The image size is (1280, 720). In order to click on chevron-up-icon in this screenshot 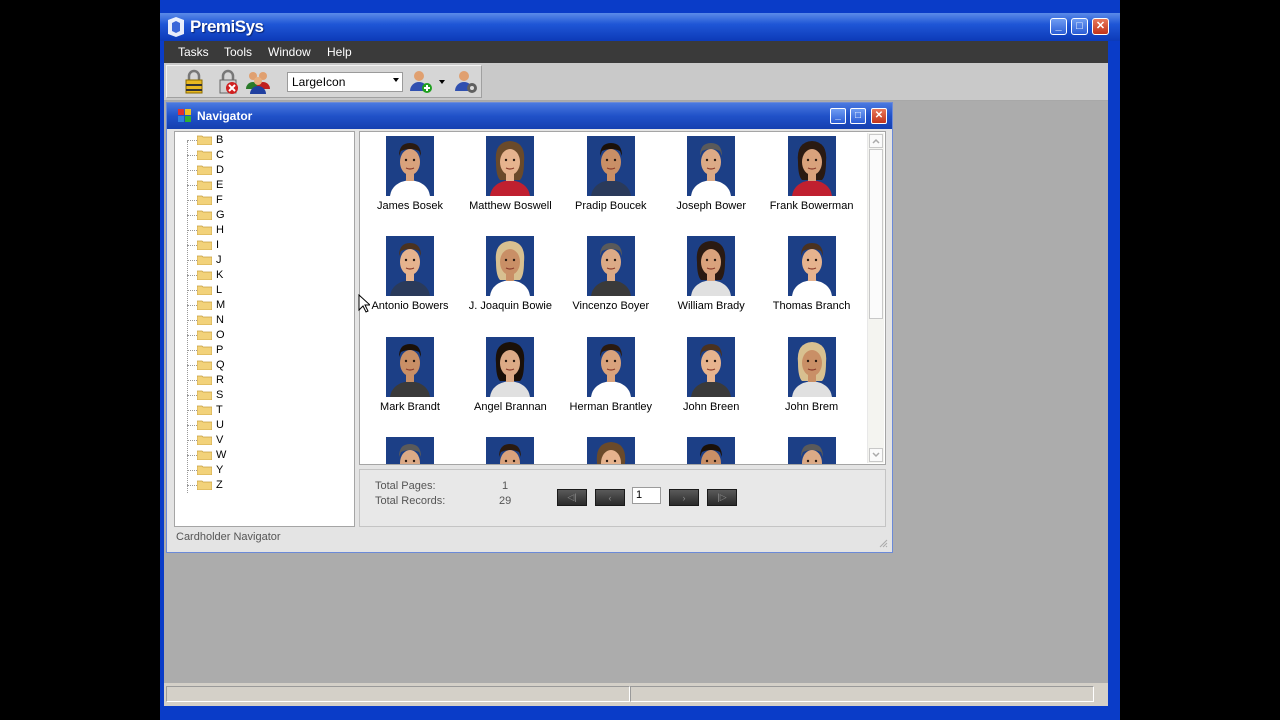, I will do `click(876, 141)`.